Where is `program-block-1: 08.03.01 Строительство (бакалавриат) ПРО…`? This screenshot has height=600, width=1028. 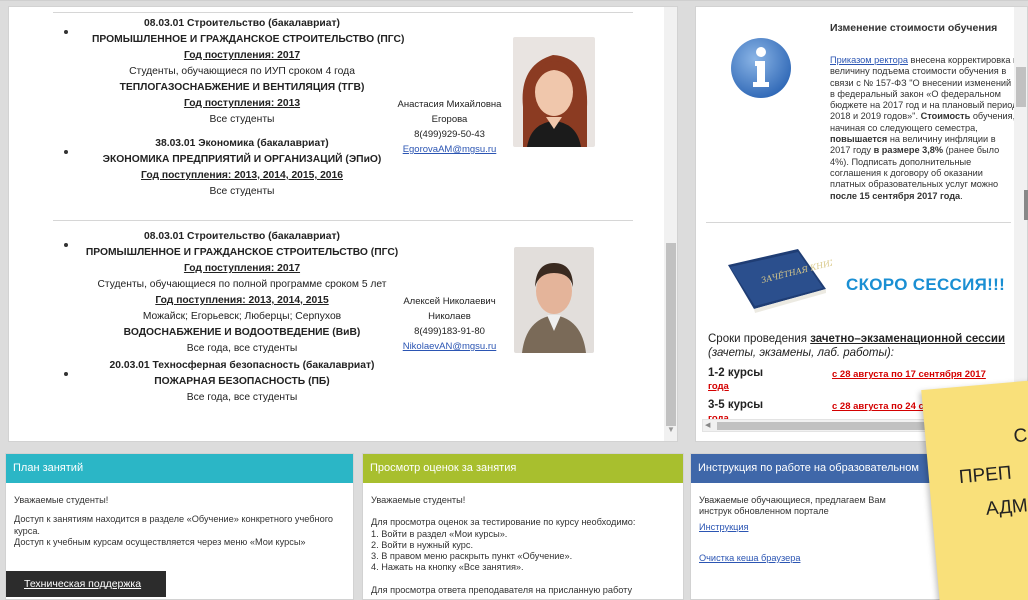 program-block-1: 08.03.01 Строительство (бакалавриат) ПРО… is located at coordinates (248, 72).